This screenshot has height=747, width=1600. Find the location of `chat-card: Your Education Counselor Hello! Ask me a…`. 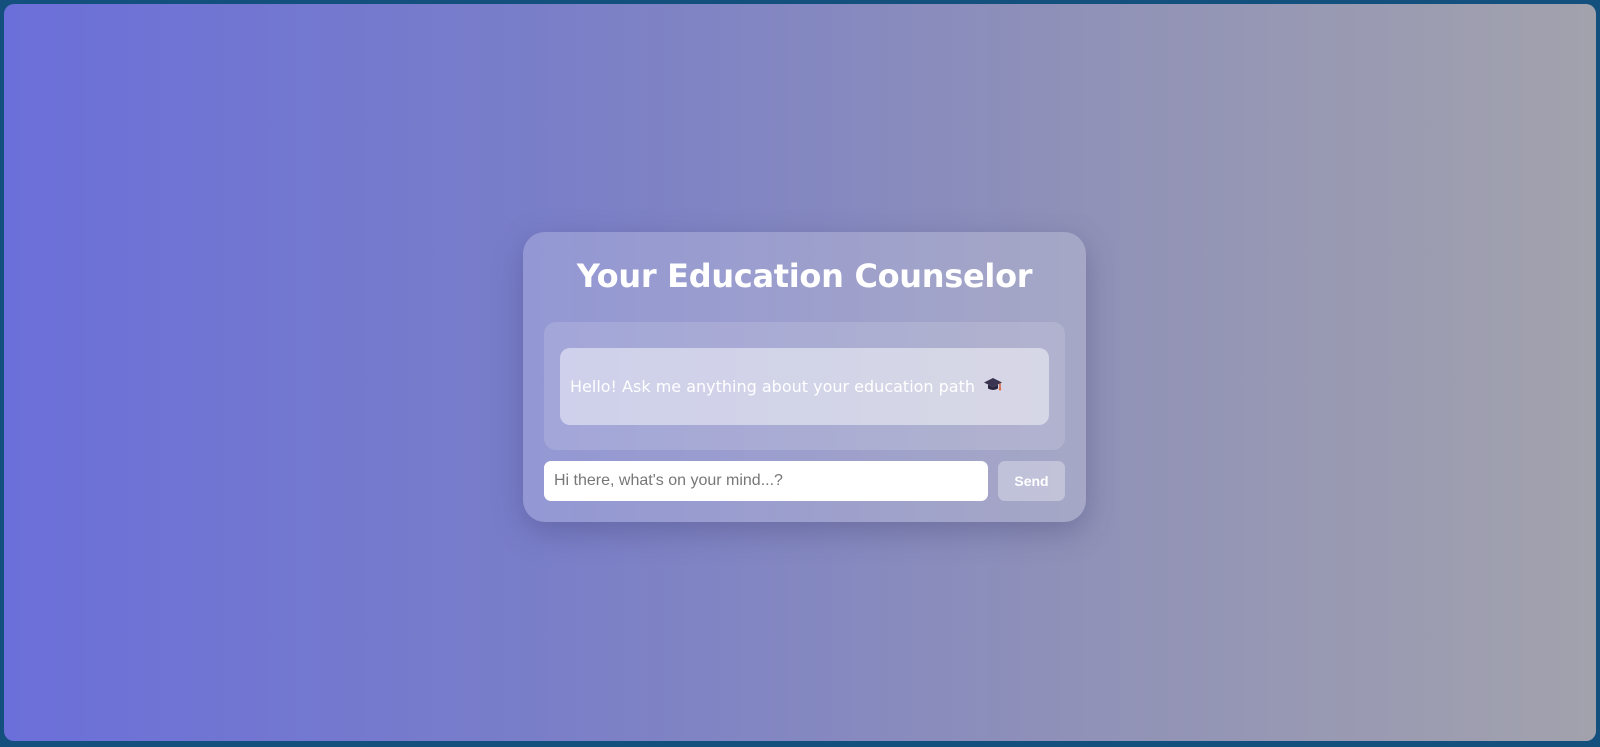

chat-card: Your Education Counselor Hello! Ask me a… is located at coordinates (804, 377).